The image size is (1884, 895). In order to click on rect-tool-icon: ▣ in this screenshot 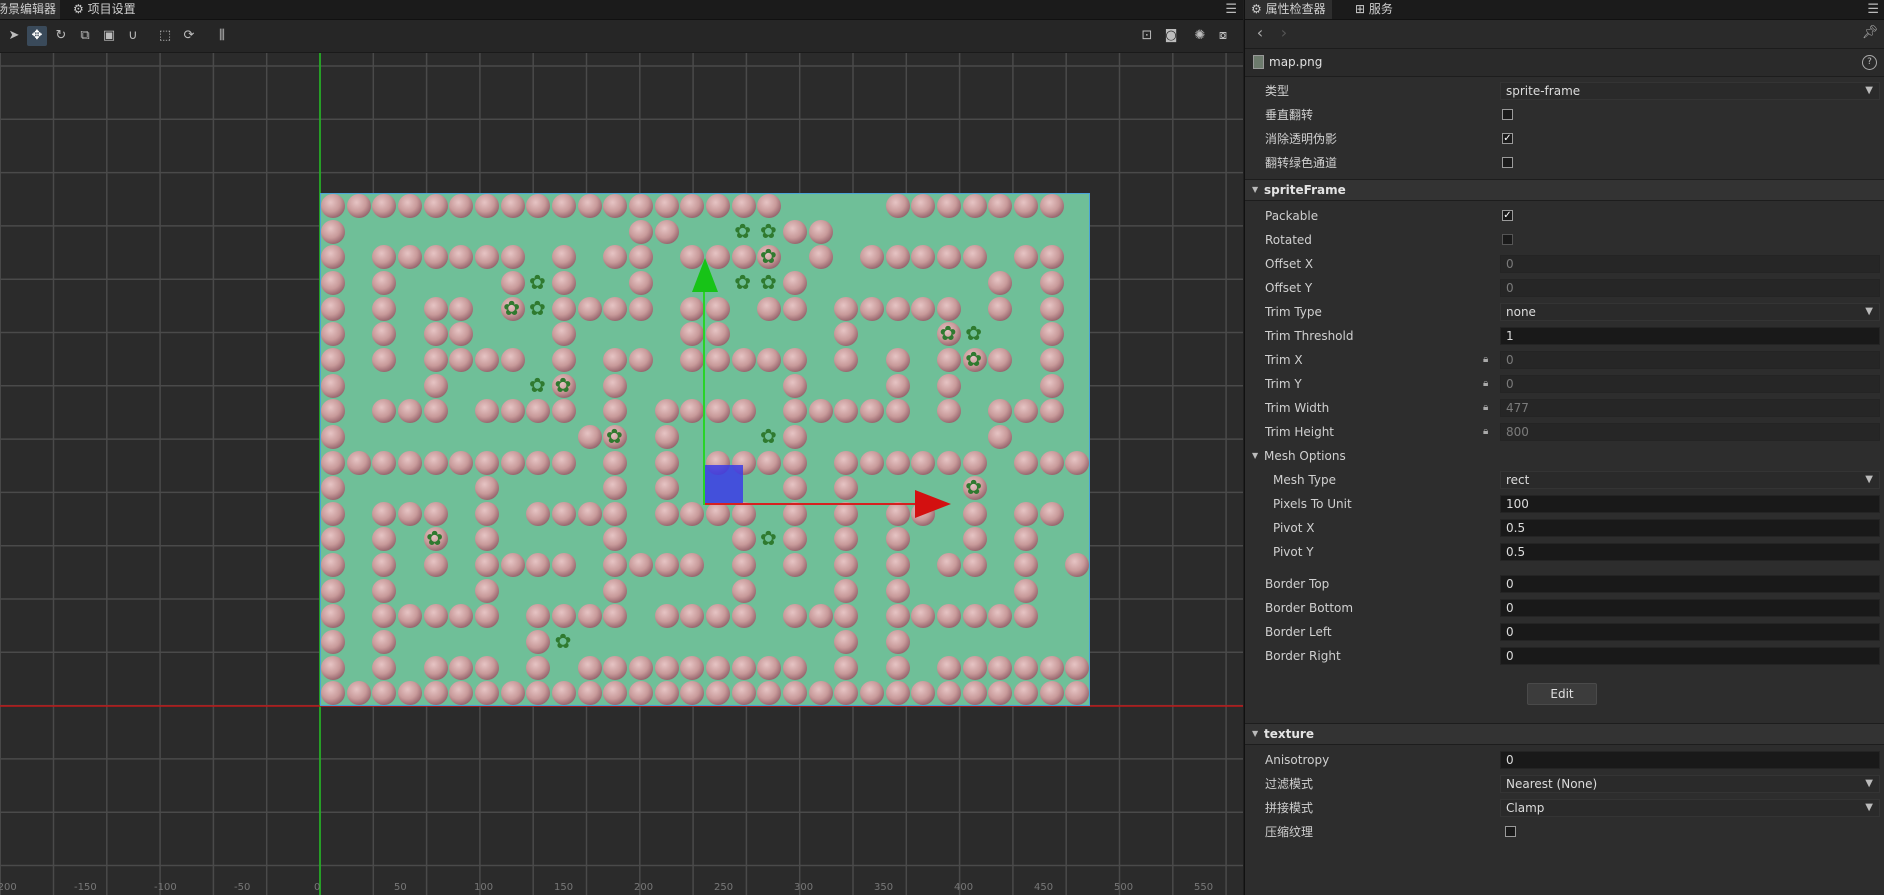, I will do `click(109, 36)`.